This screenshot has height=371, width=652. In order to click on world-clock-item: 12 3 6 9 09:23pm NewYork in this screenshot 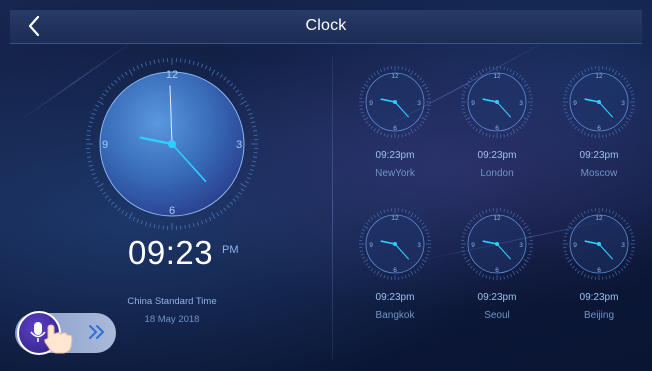, I will do `click(395, 134)`.